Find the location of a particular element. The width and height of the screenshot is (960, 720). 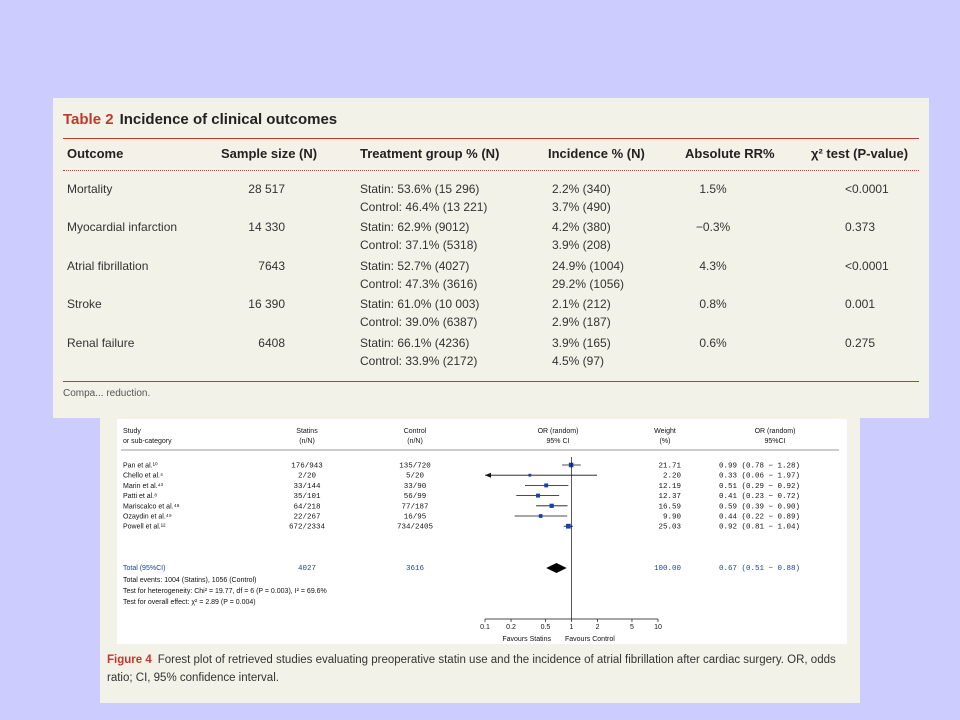

study-name: Chello et al.⁴ is located at coordinates (143, 476).